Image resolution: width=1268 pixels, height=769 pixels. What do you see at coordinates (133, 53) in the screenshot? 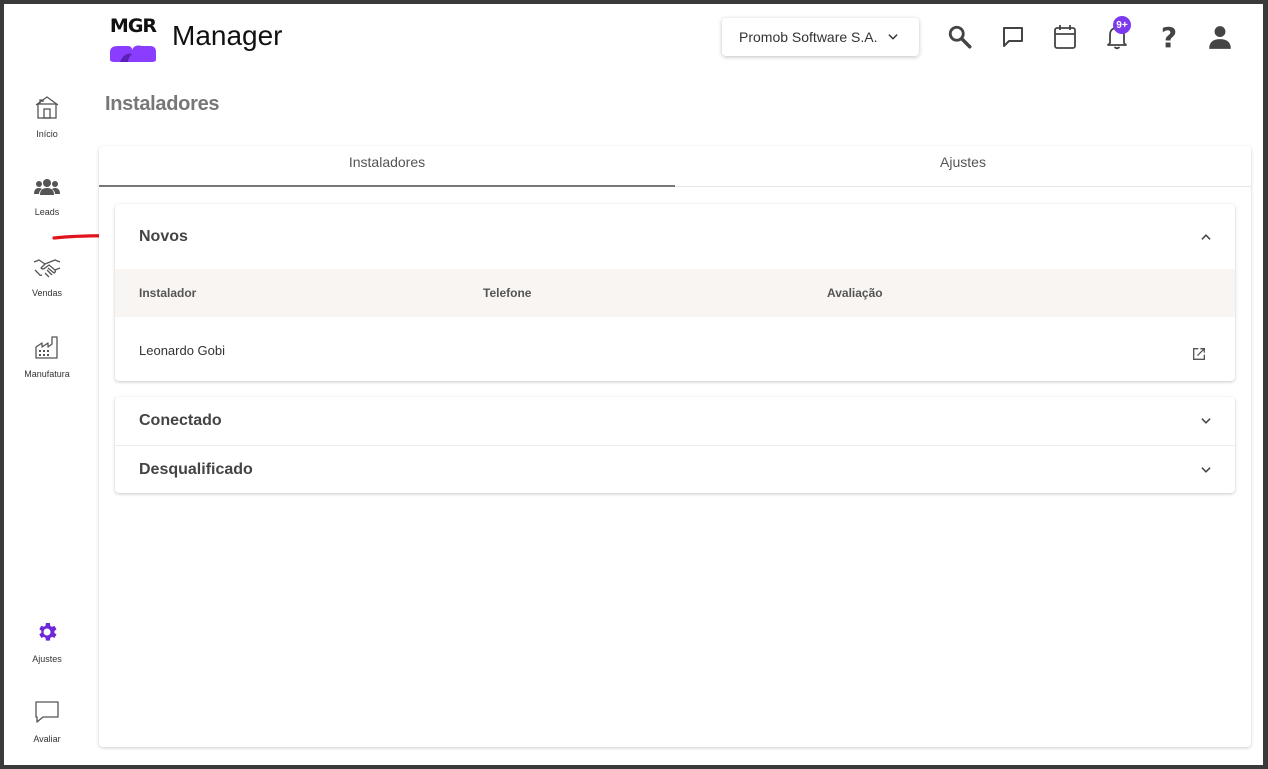
I see `logo-shape` at bounding box center [133, 53].